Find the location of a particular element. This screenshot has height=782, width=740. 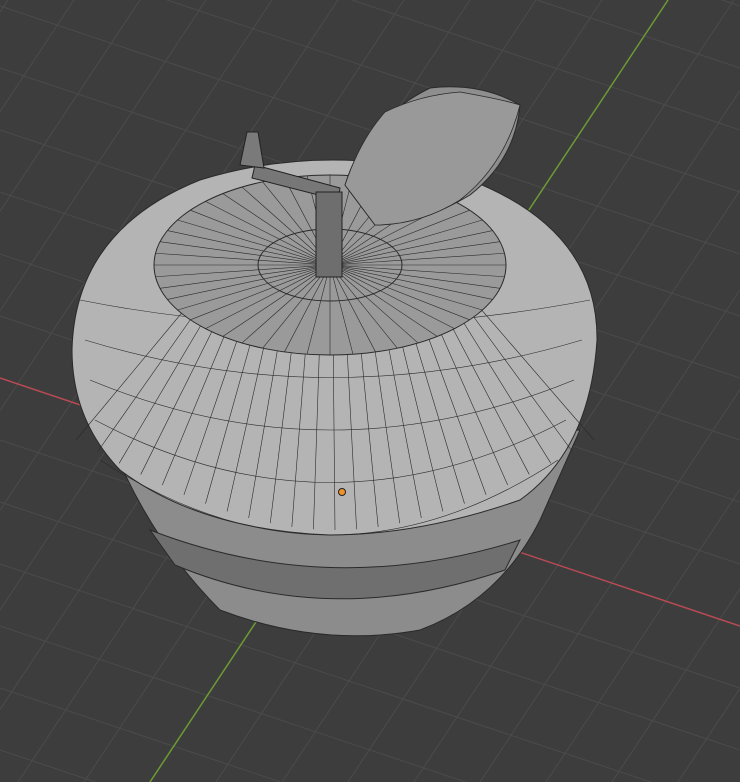

apple-stem-vertical is located at coordinates (329, 234).